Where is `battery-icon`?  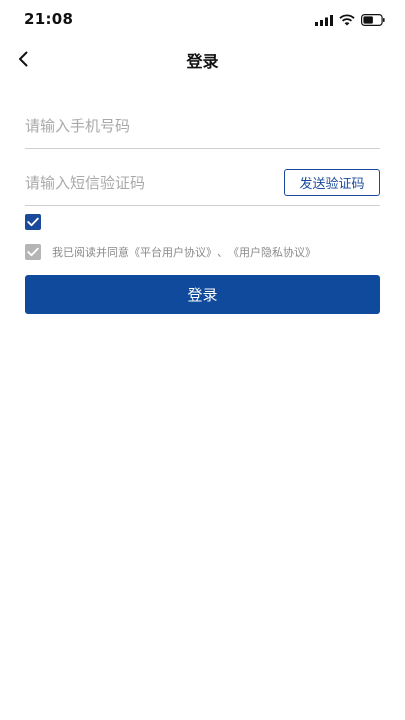 battery-icon is located at coordinates (373, 20).